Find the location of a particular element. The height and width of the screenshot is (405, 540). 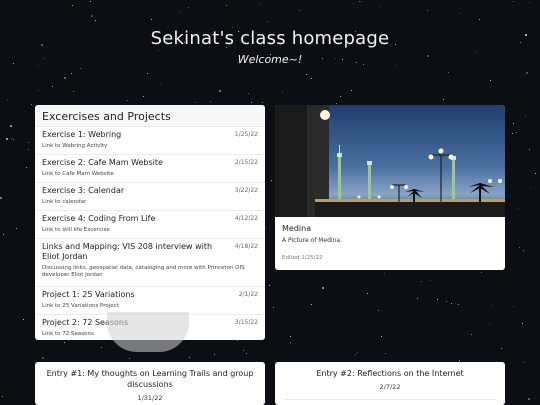

medina-edited-date: Edited 1/25/22 is located at coordinates (302, 258).